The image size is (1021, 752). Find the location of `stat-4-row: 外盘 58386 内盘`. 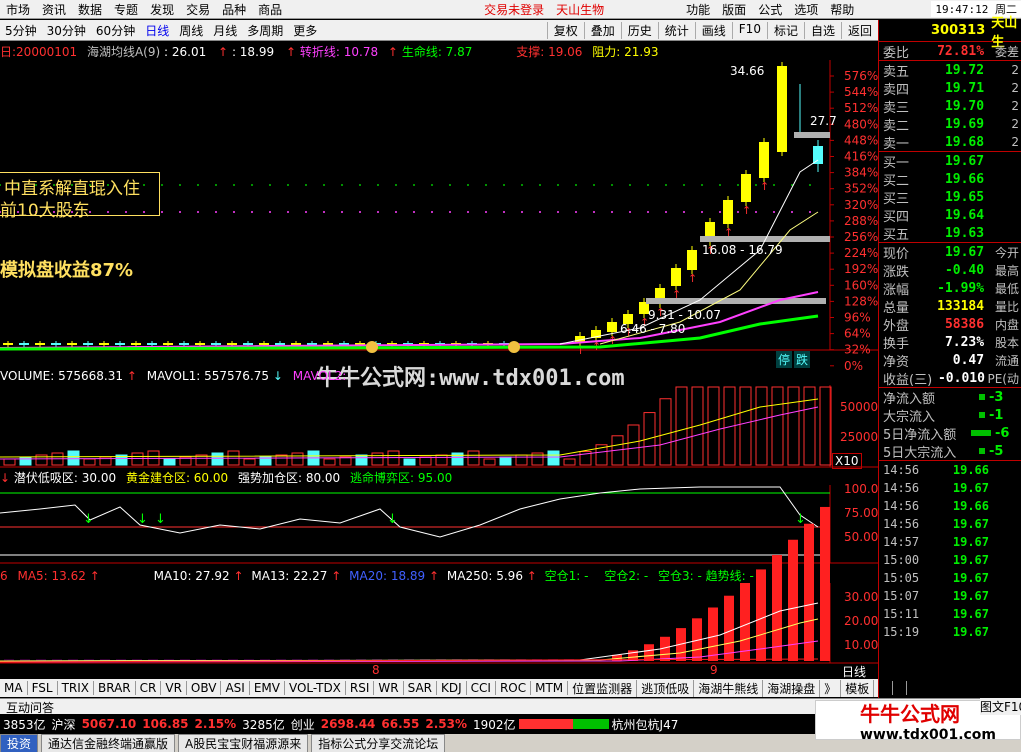

stat-4-row: 外盘 58386 内盘 is located at coordinates (950, 324).